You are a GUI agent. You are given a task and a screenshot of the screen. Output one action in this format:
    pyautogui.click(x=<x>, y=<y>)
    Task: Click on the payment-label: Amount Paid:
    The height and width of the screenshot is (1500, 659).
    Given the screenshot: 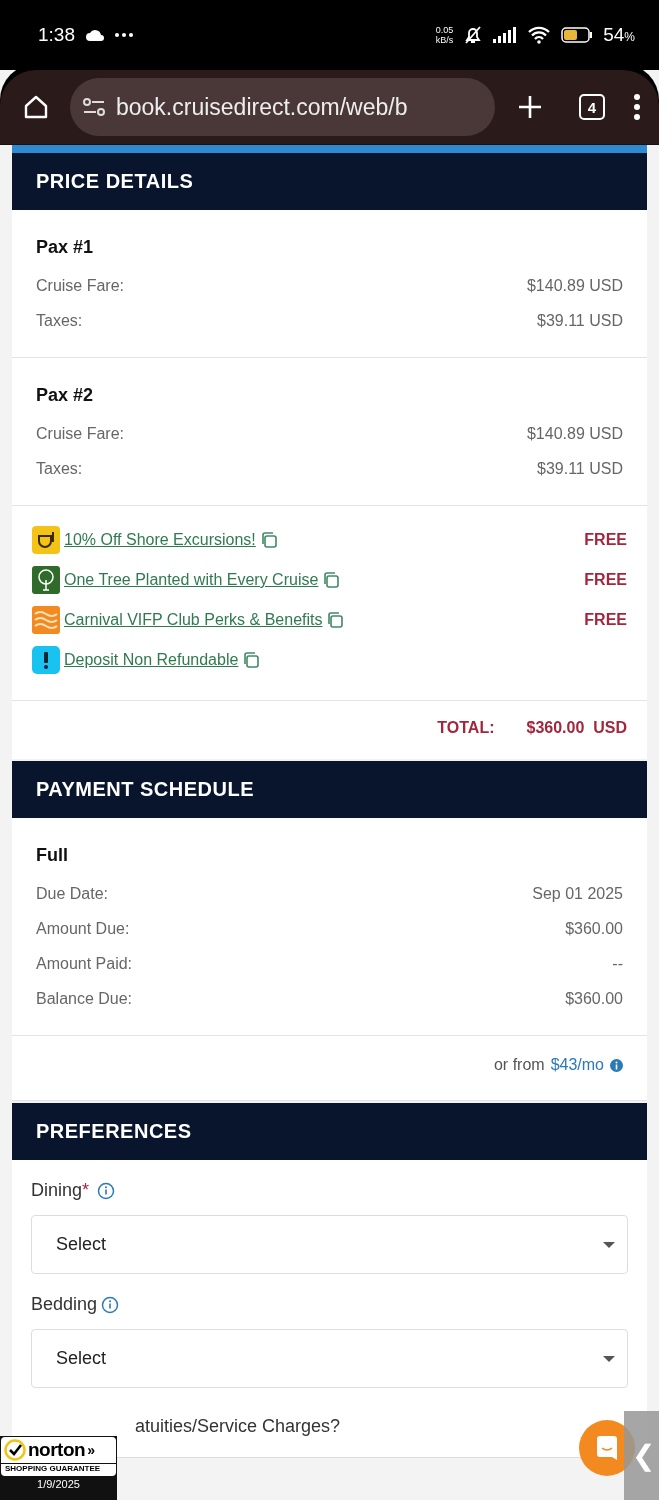 What is the action you would take?
    pyautogui.click(x=84, y=963)
    